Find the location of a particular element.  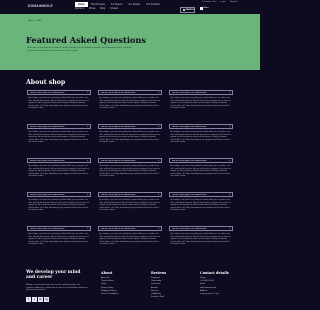

register-link: Register is located at coordinates (234, 2).